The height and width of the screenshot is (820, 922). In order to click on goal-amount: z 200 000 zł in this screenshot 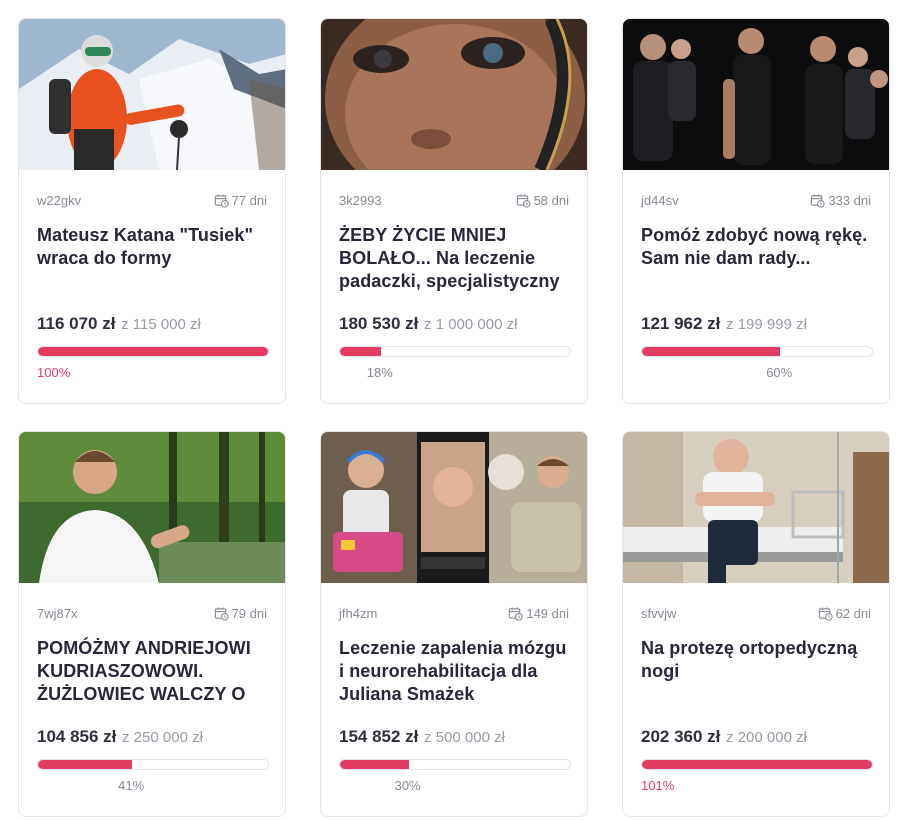, I will do `click(766, 737)`.